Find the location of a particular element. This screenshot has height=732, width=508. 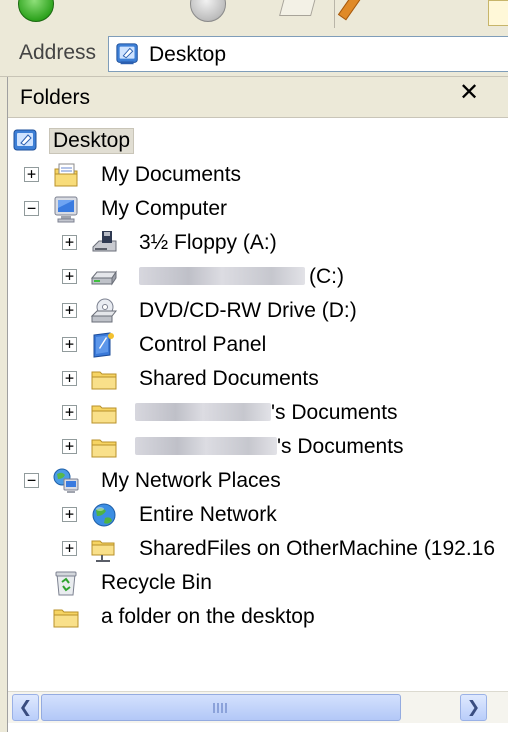

grip-icon is located at coordinates (221, 708).